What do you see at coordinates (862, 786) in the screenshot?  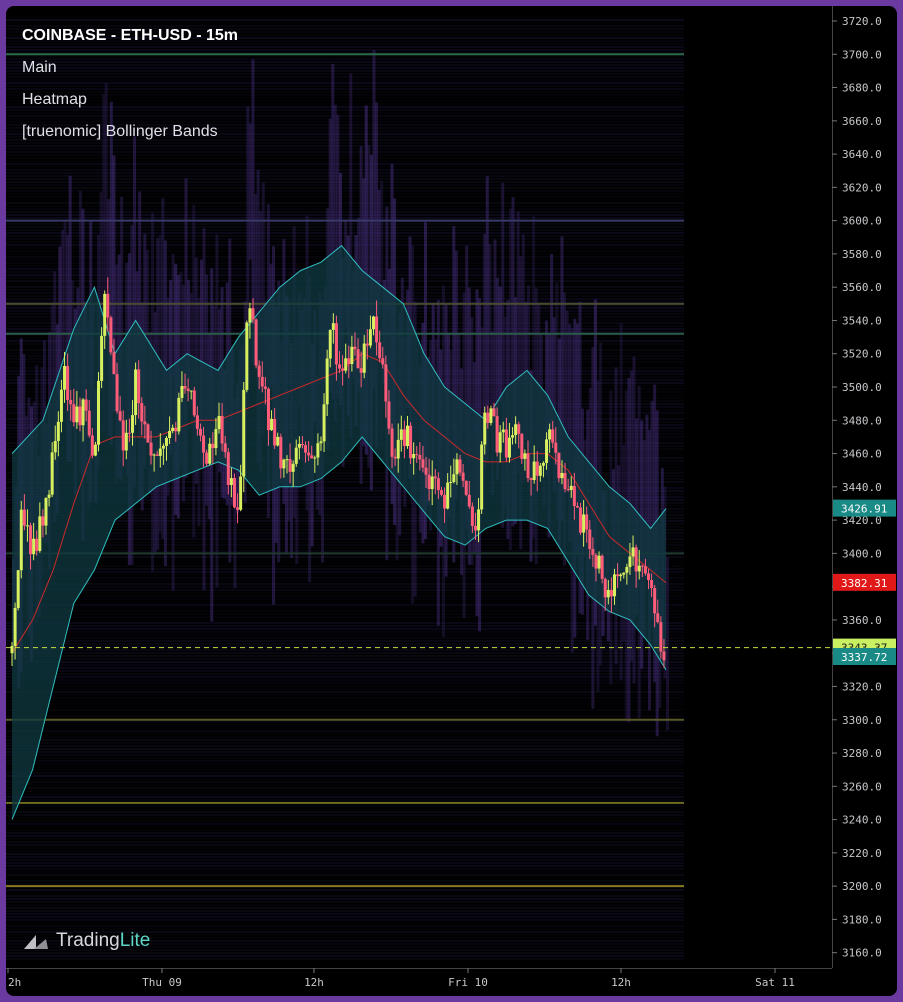 I see `price-tick-label: 3260.0` at bounding box center [862, 786].